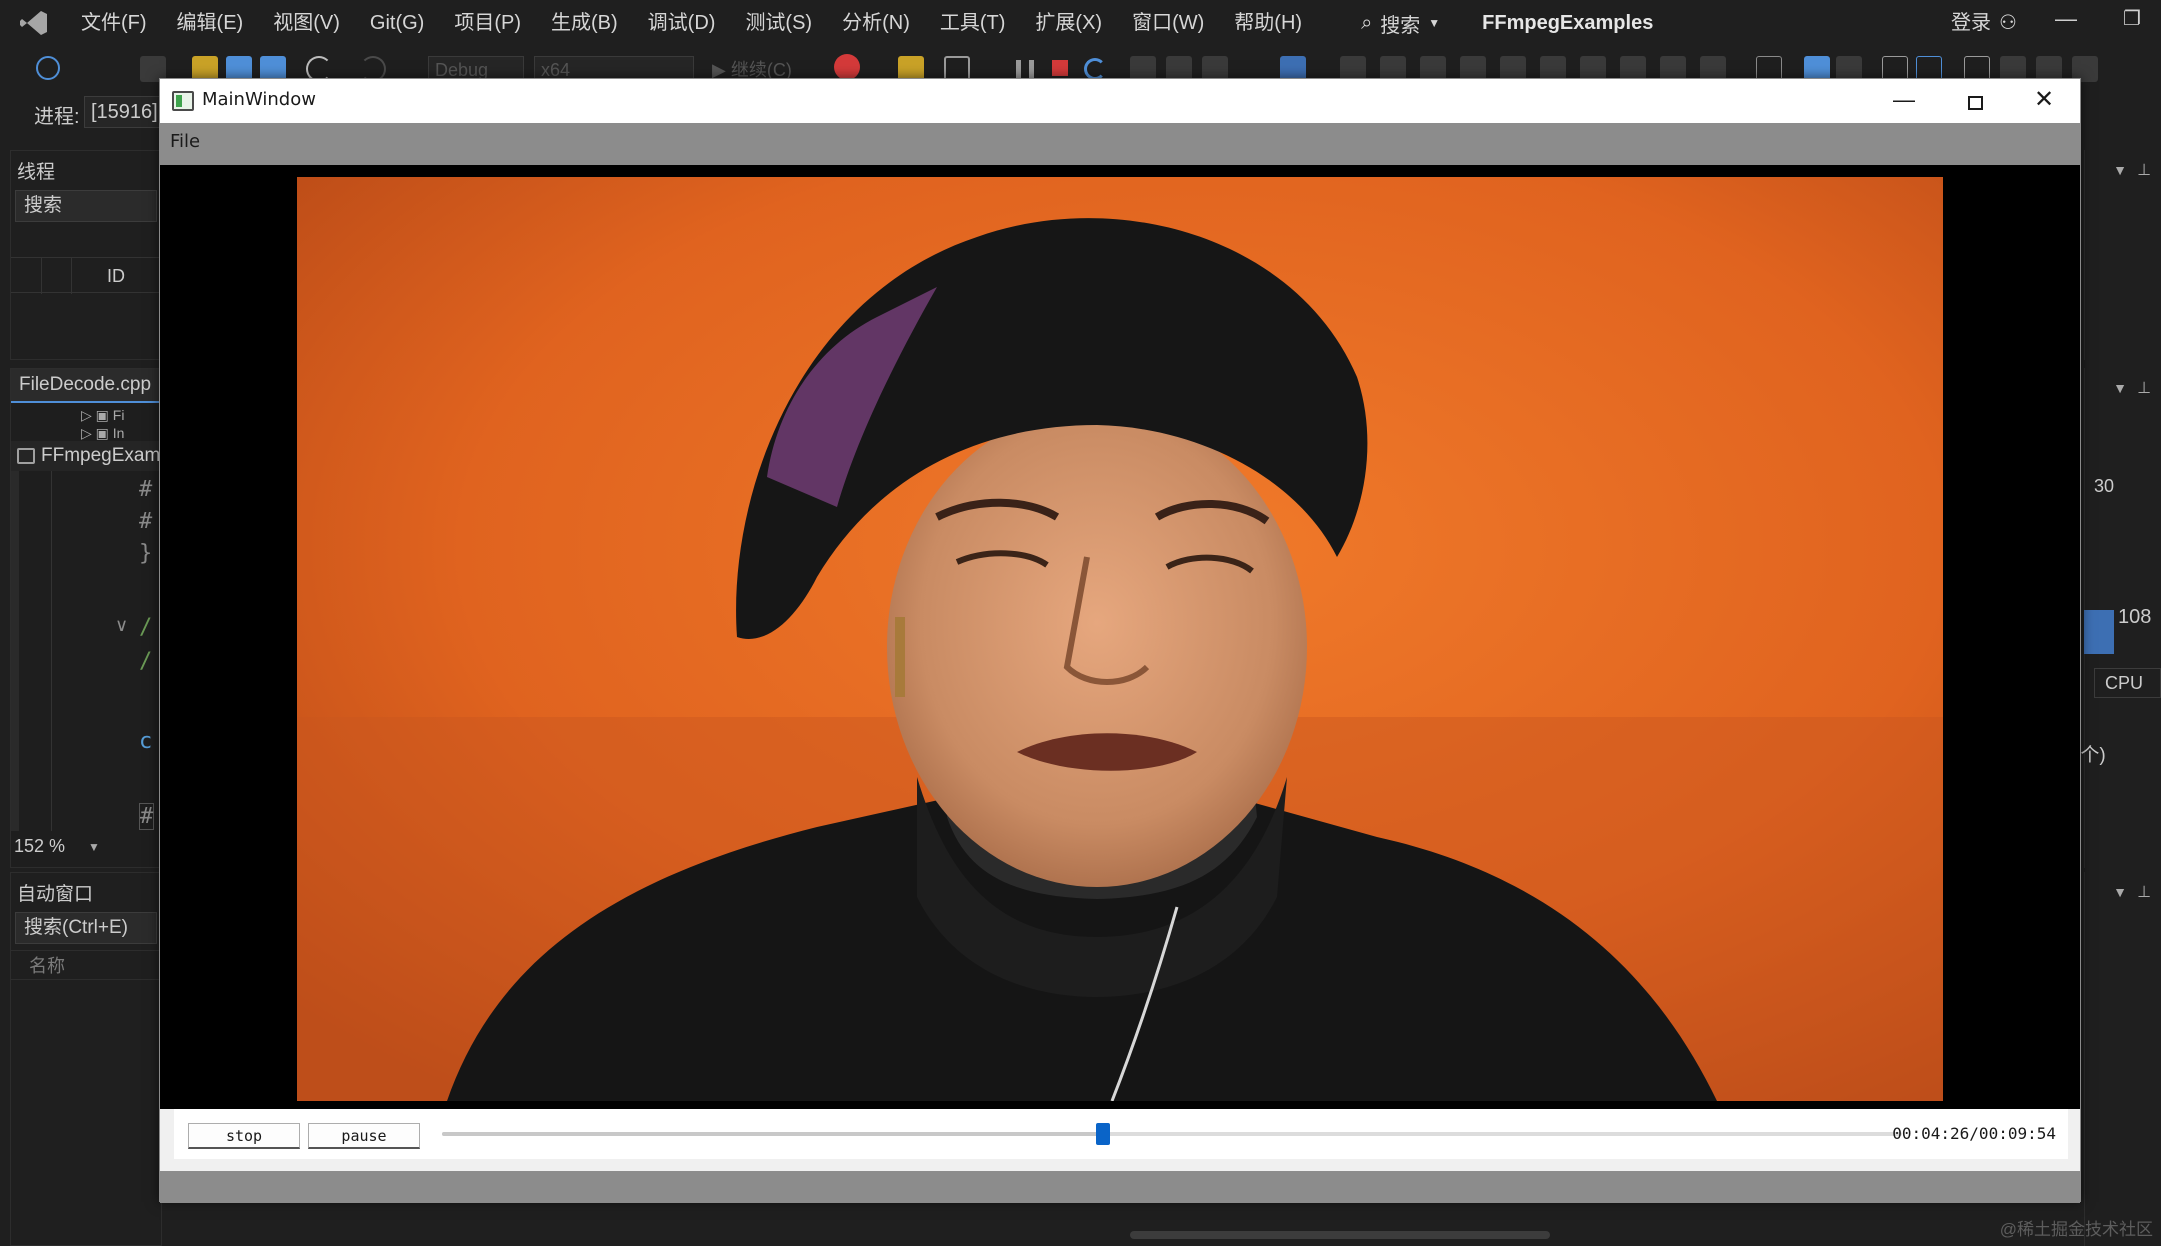 The image size is (2161, 1246). What do you see at coordinates (876, 23) in the screenshot?
I see `menu-analyze: 分析(N)` at bounding box center [876, 23].